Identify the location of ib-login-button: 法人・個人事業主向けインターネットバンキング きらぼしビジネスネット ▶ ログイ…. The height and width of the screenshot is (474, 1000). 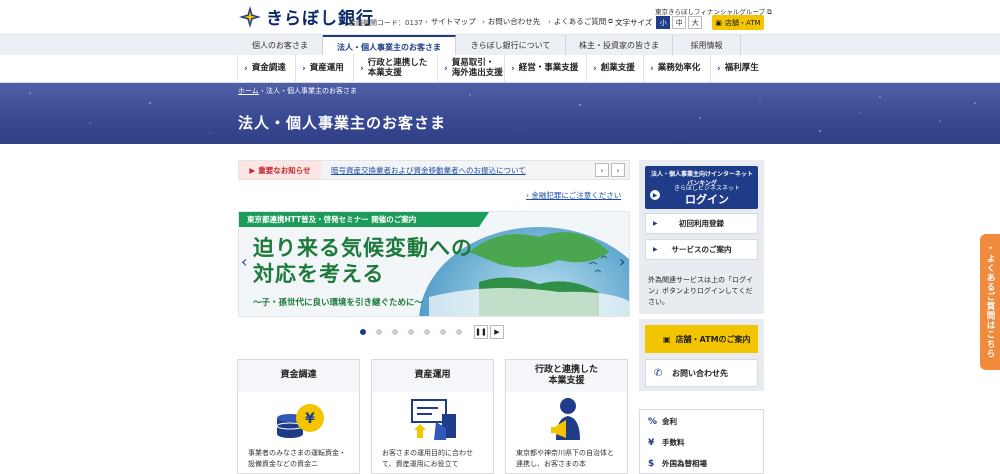
(701, 187).